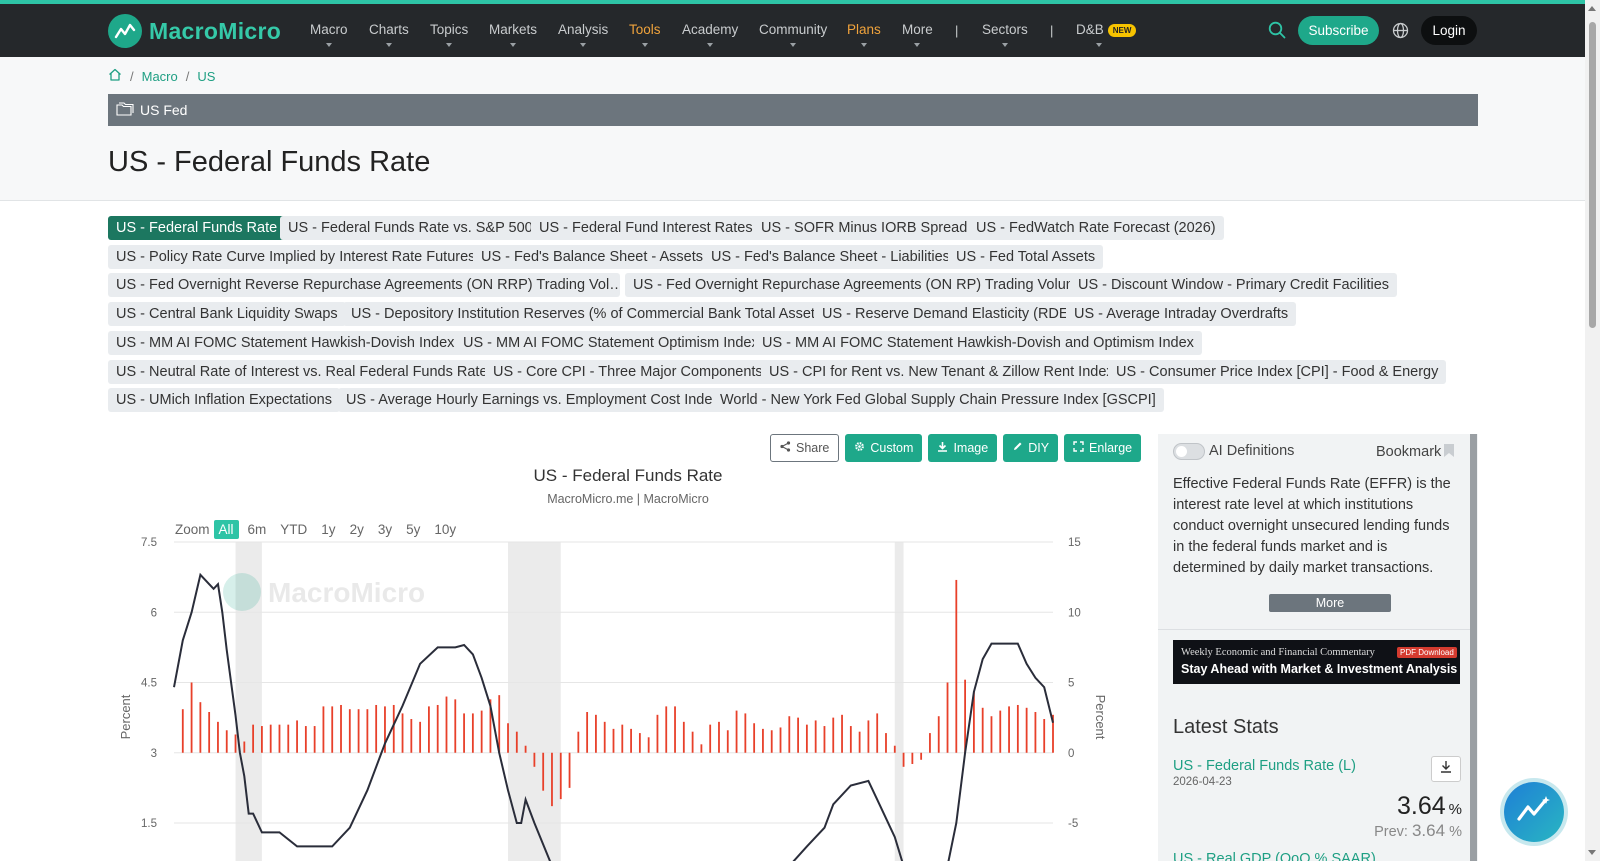 This screenshot has height=861, width=1600. I want to click on new-badge: NEW, so click(1122, 30).